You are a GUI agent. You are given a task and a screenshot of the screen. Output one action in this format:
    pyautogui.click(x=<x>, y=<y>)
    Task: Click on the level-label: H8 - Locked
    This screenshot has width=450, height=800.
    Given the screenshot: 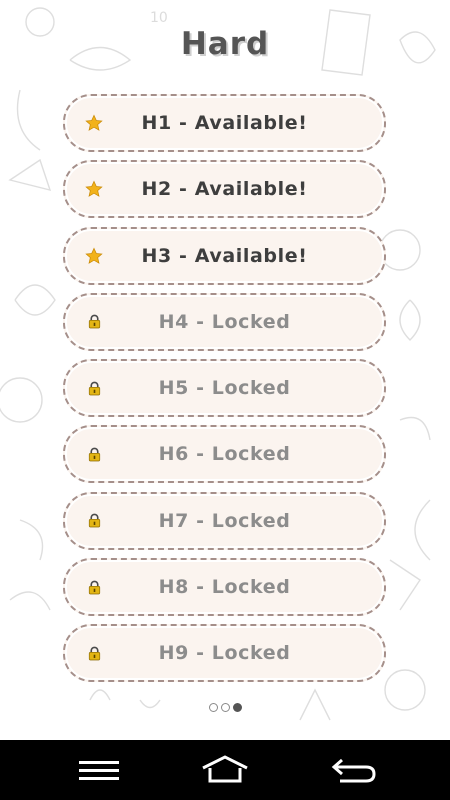 What is the action you would take?
    pyautogui.click(x=224, y=587)
    